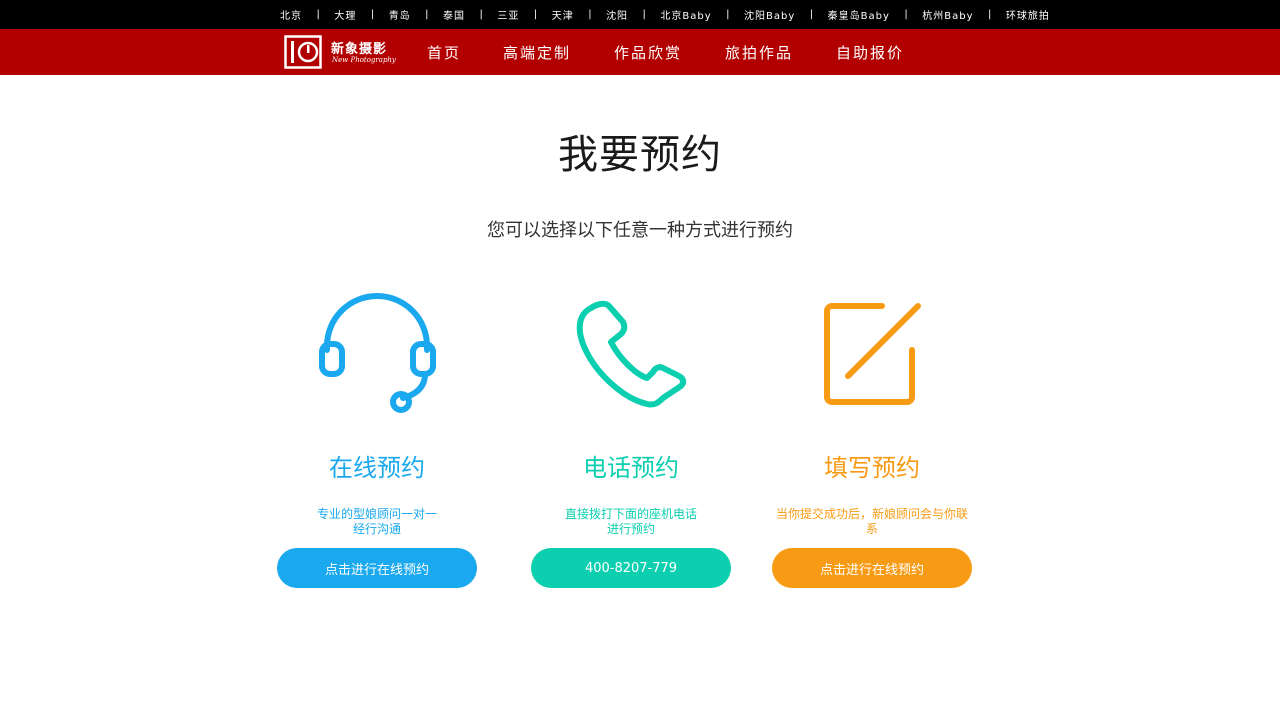 Image resolution: width=1280 pixels, height=720 pixels. I want to click on online-booking-desc-line2: 经行沟通, so click(376, 529).